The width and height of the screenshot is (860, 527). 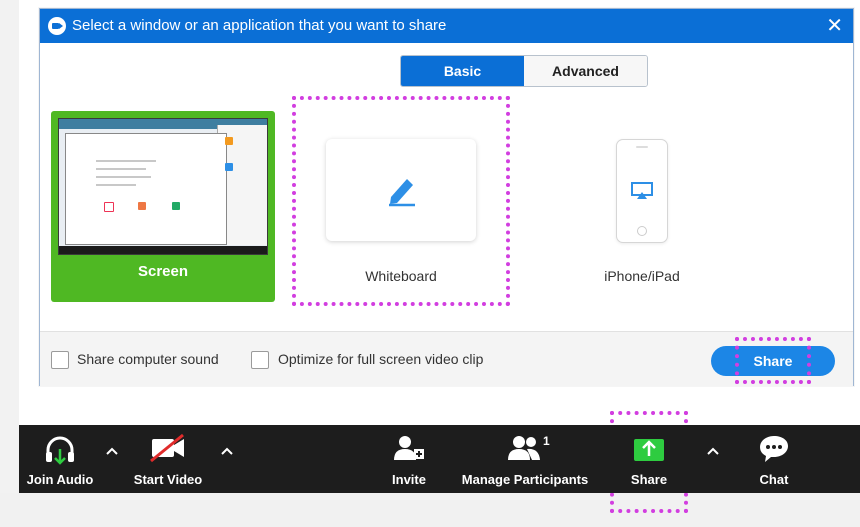 I want to click on share-screen-icon, so click(x=649, y=450).